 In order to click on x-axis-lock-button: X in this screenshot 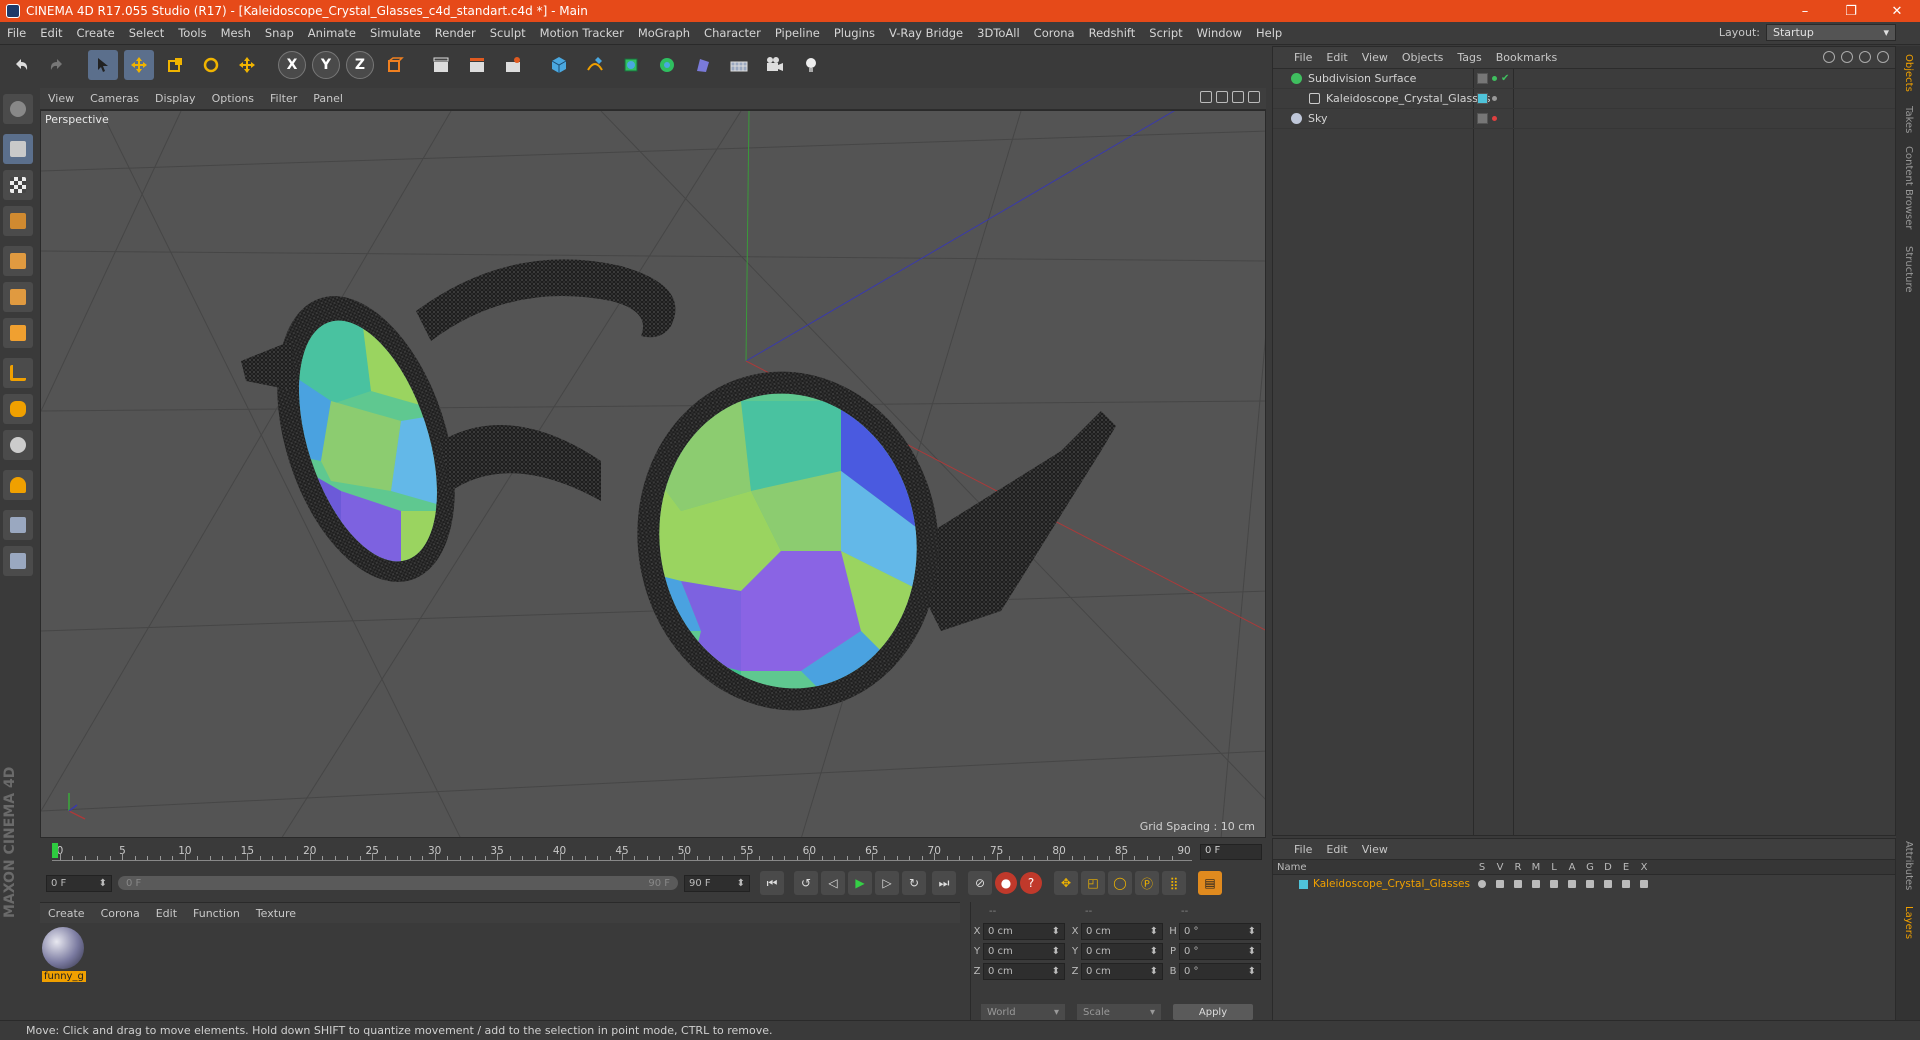, I will do `click(292, 65)`.